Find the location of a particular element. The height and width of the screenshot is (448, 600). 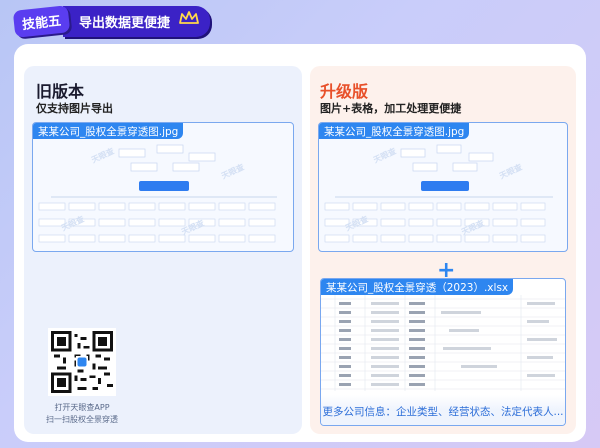

section-title: 导出数据更便捷 is located at coordinates (137, 21).